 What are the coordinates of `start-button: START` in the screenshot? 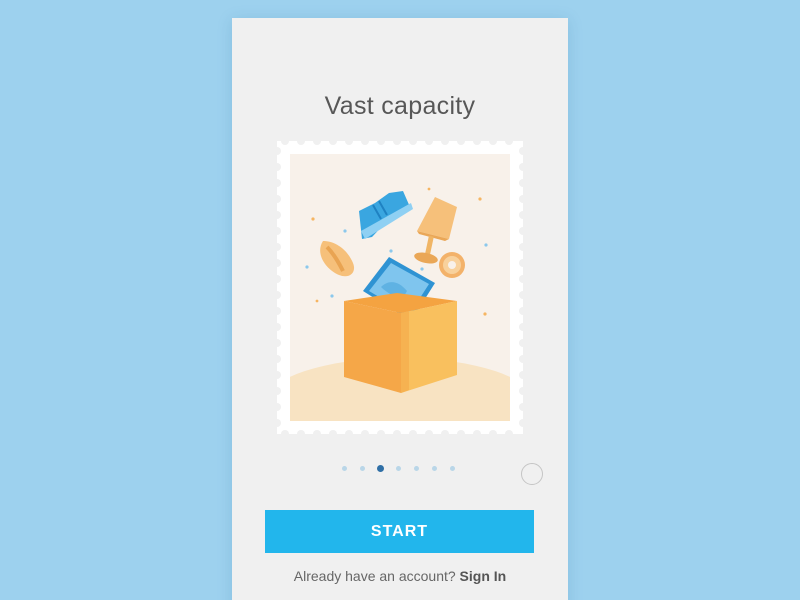 It's located at (399, 531).